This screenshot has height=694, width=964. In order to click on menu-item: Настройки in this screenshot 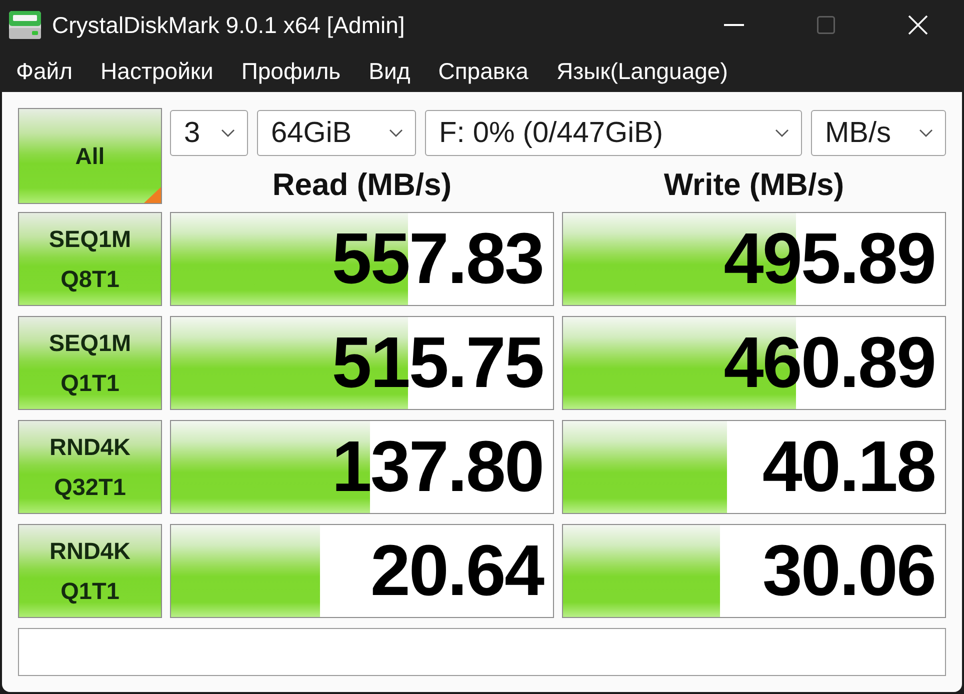, I will do `click(157, 71)`.